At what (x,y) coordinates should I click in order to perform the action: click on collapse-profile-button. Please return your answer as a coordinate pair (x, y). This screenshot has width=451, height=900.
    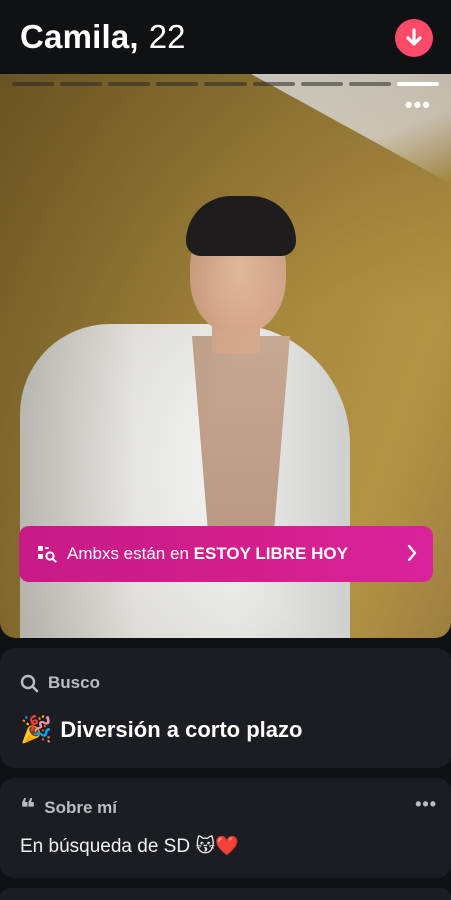
    Looking at the image, I should click on (414, 38).